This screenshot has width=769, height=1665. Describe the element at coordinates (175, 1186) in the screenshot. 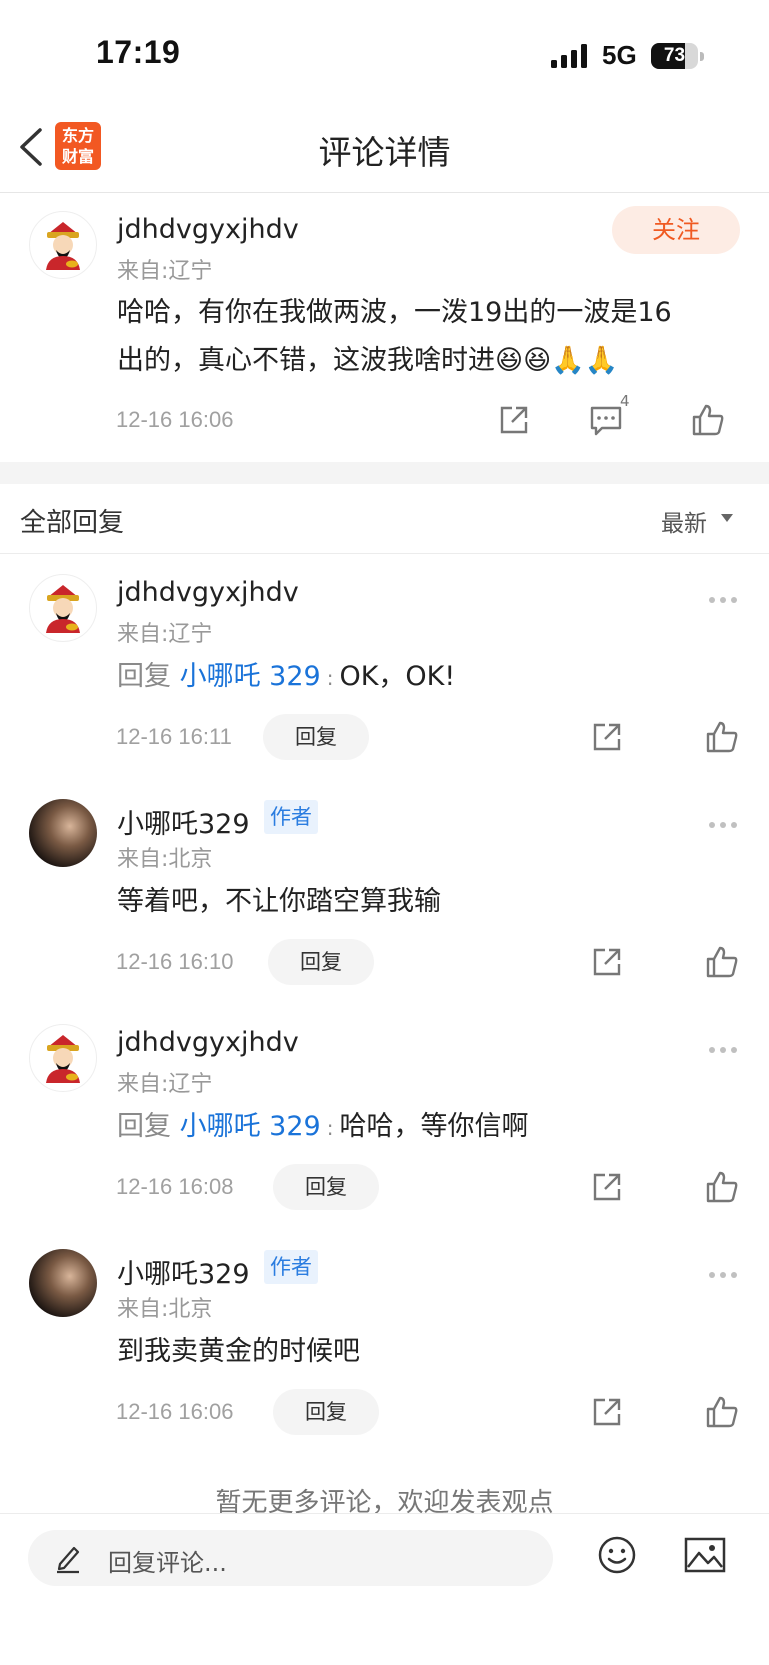

I see `reply-time: 12-16 16:08` at that location.